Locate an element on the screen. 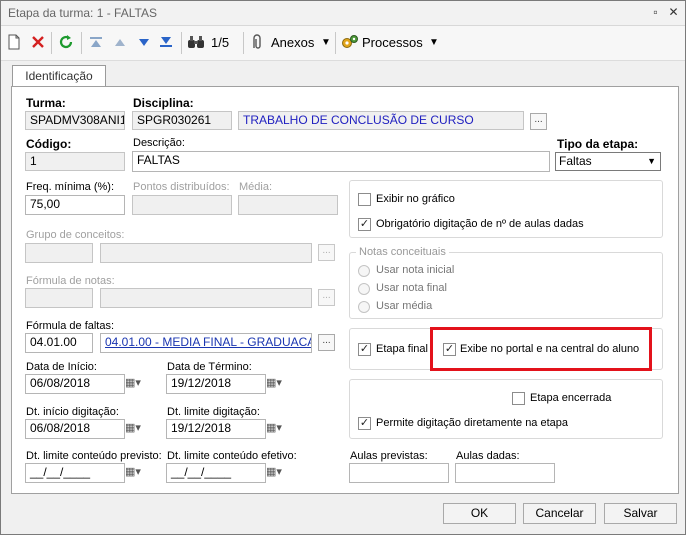 The width and height of the screenshot is (686, 535). usar-nota-inicial-label: Usar nota inicial is located at coordinates (415, 270).